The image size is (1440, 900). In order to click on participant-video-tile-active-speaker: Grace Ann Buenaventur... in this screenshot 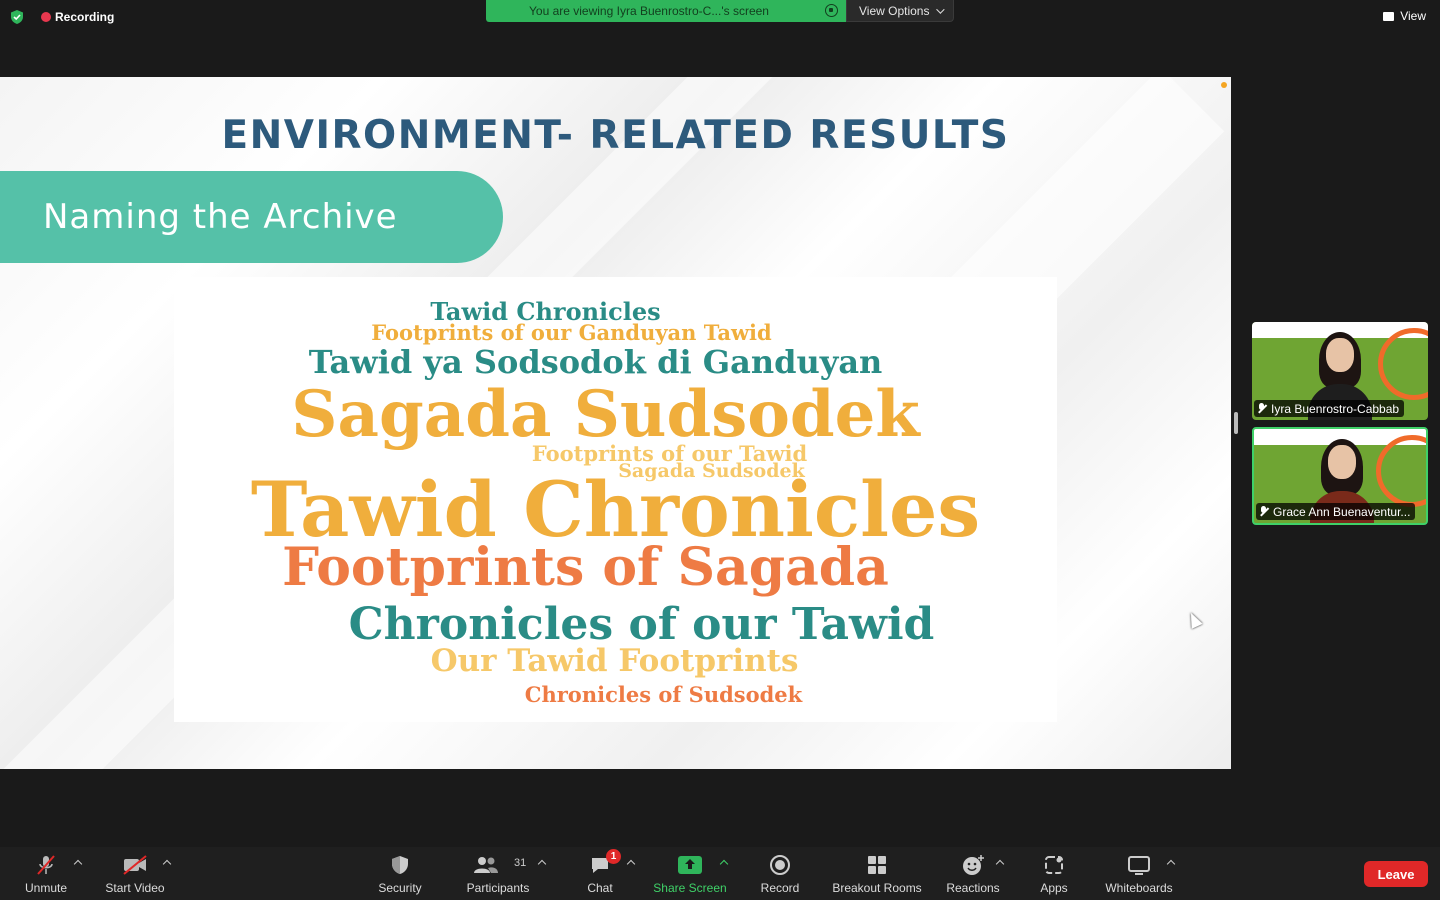, I will do `click(1340, 476)`.